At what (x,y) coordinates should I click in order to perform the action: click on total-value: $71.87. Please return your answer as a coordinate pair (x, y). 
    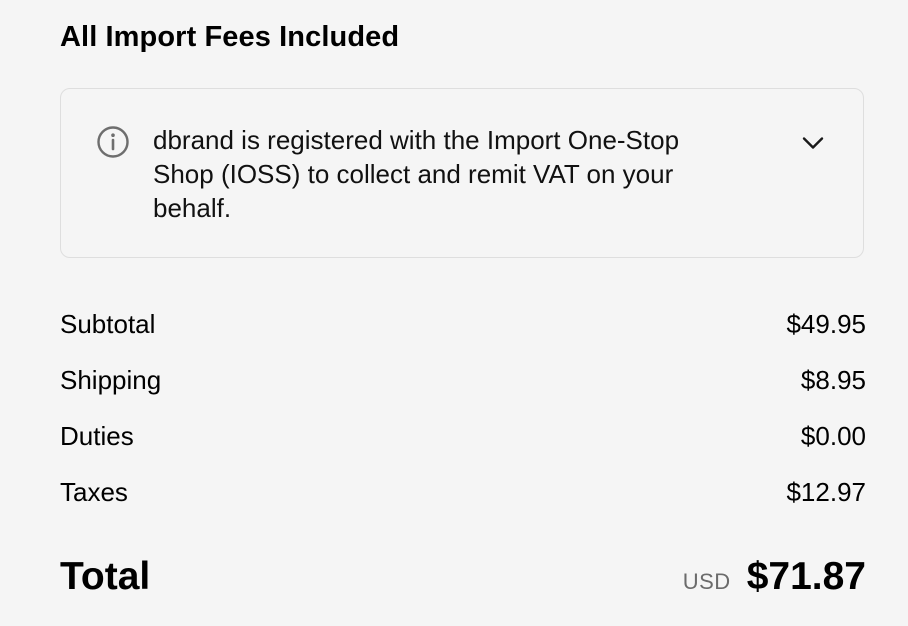
    Looking at the image, I should click on (806, 576).